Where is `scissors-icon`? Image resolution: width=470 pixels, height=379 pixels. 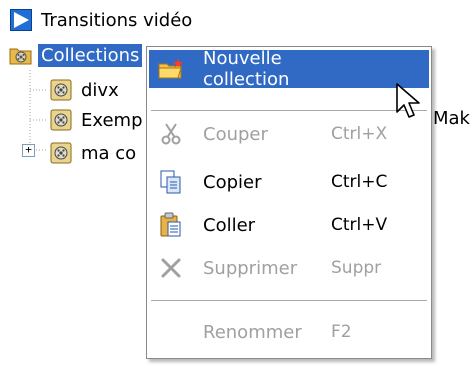
scissors-icon is located at coordinates (171, 134).